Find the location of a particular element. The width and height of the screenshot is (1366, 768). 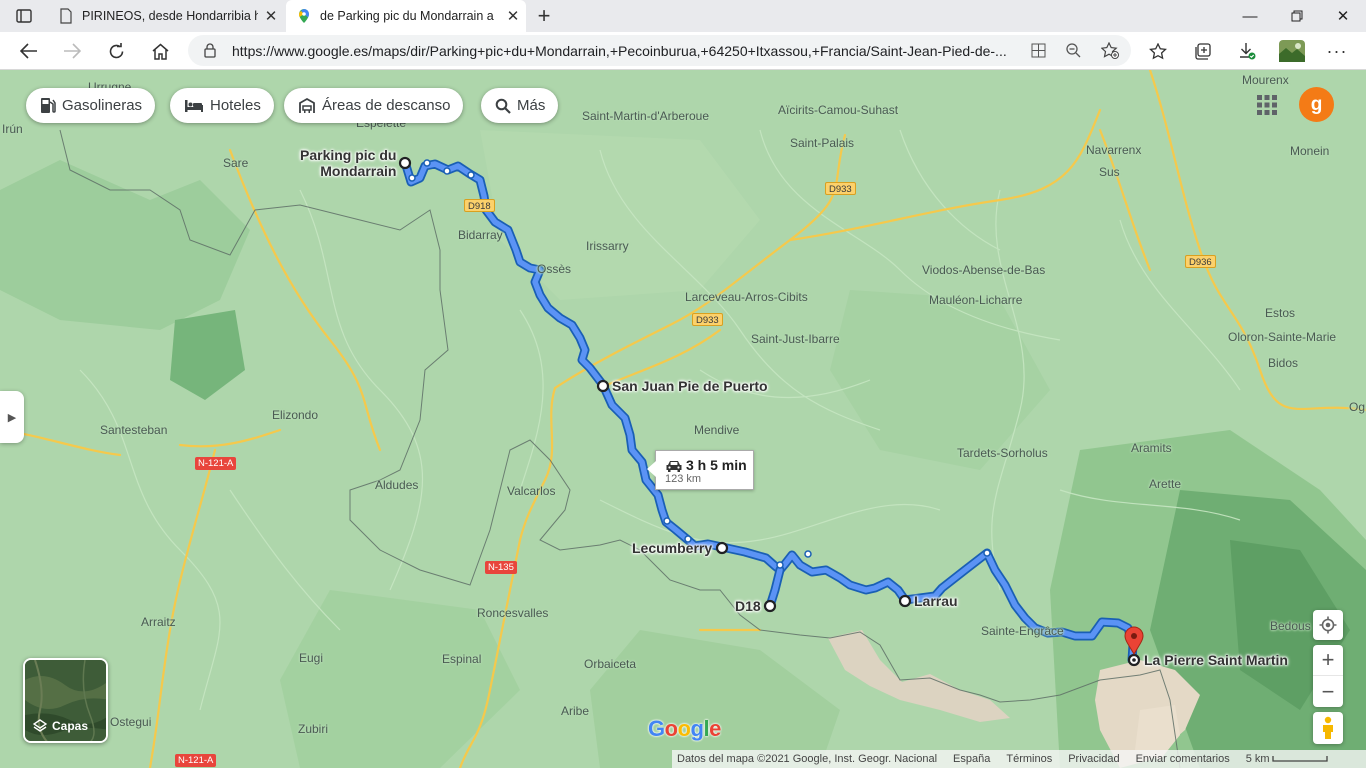

road-shield: N-121-A is located at coordinates (216, 463).